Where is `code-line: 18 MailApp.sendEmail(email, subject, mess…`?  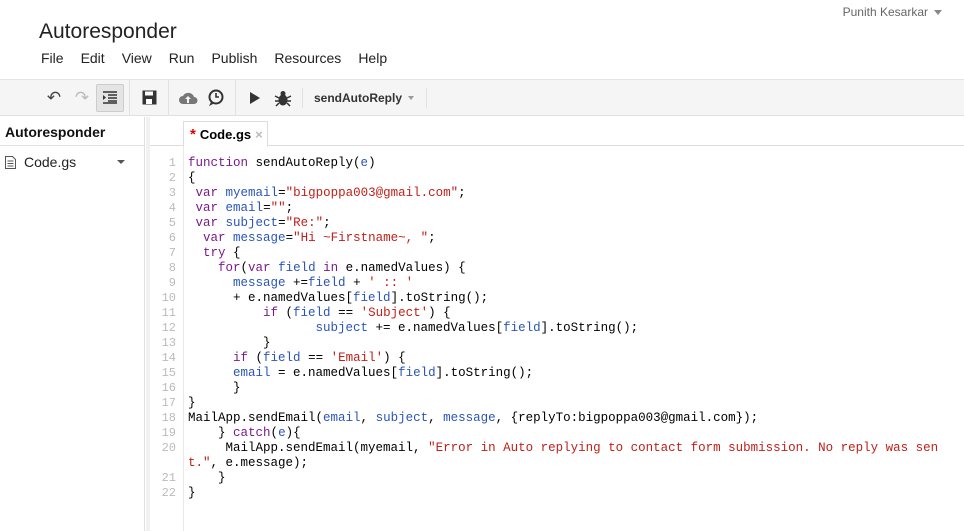 code-line: 18 MailApp.sendEmail(email, subject, mess… is located at coordinates (557, 418).